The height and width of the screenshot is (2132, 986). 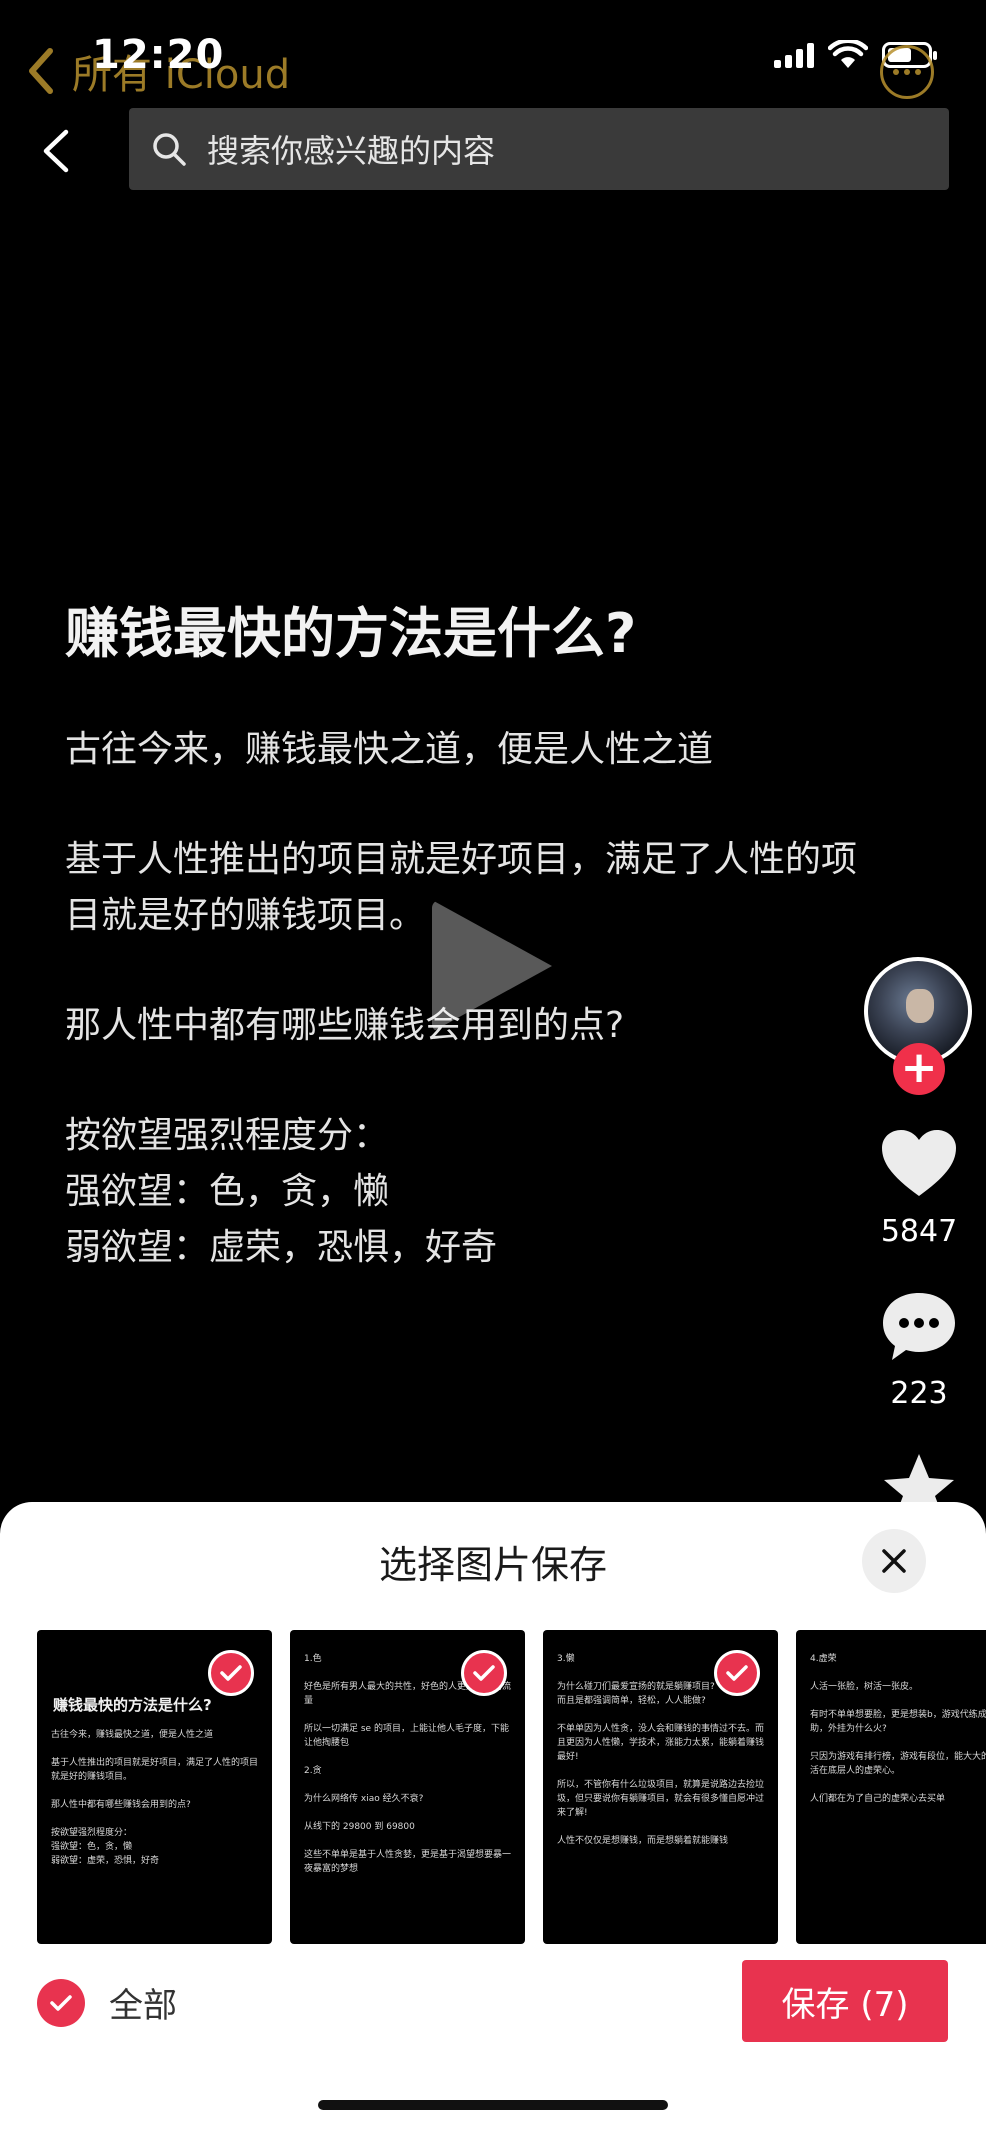 I want to click on search-input: 搜索你感兴趣的内容, so click(x=539, y=149).